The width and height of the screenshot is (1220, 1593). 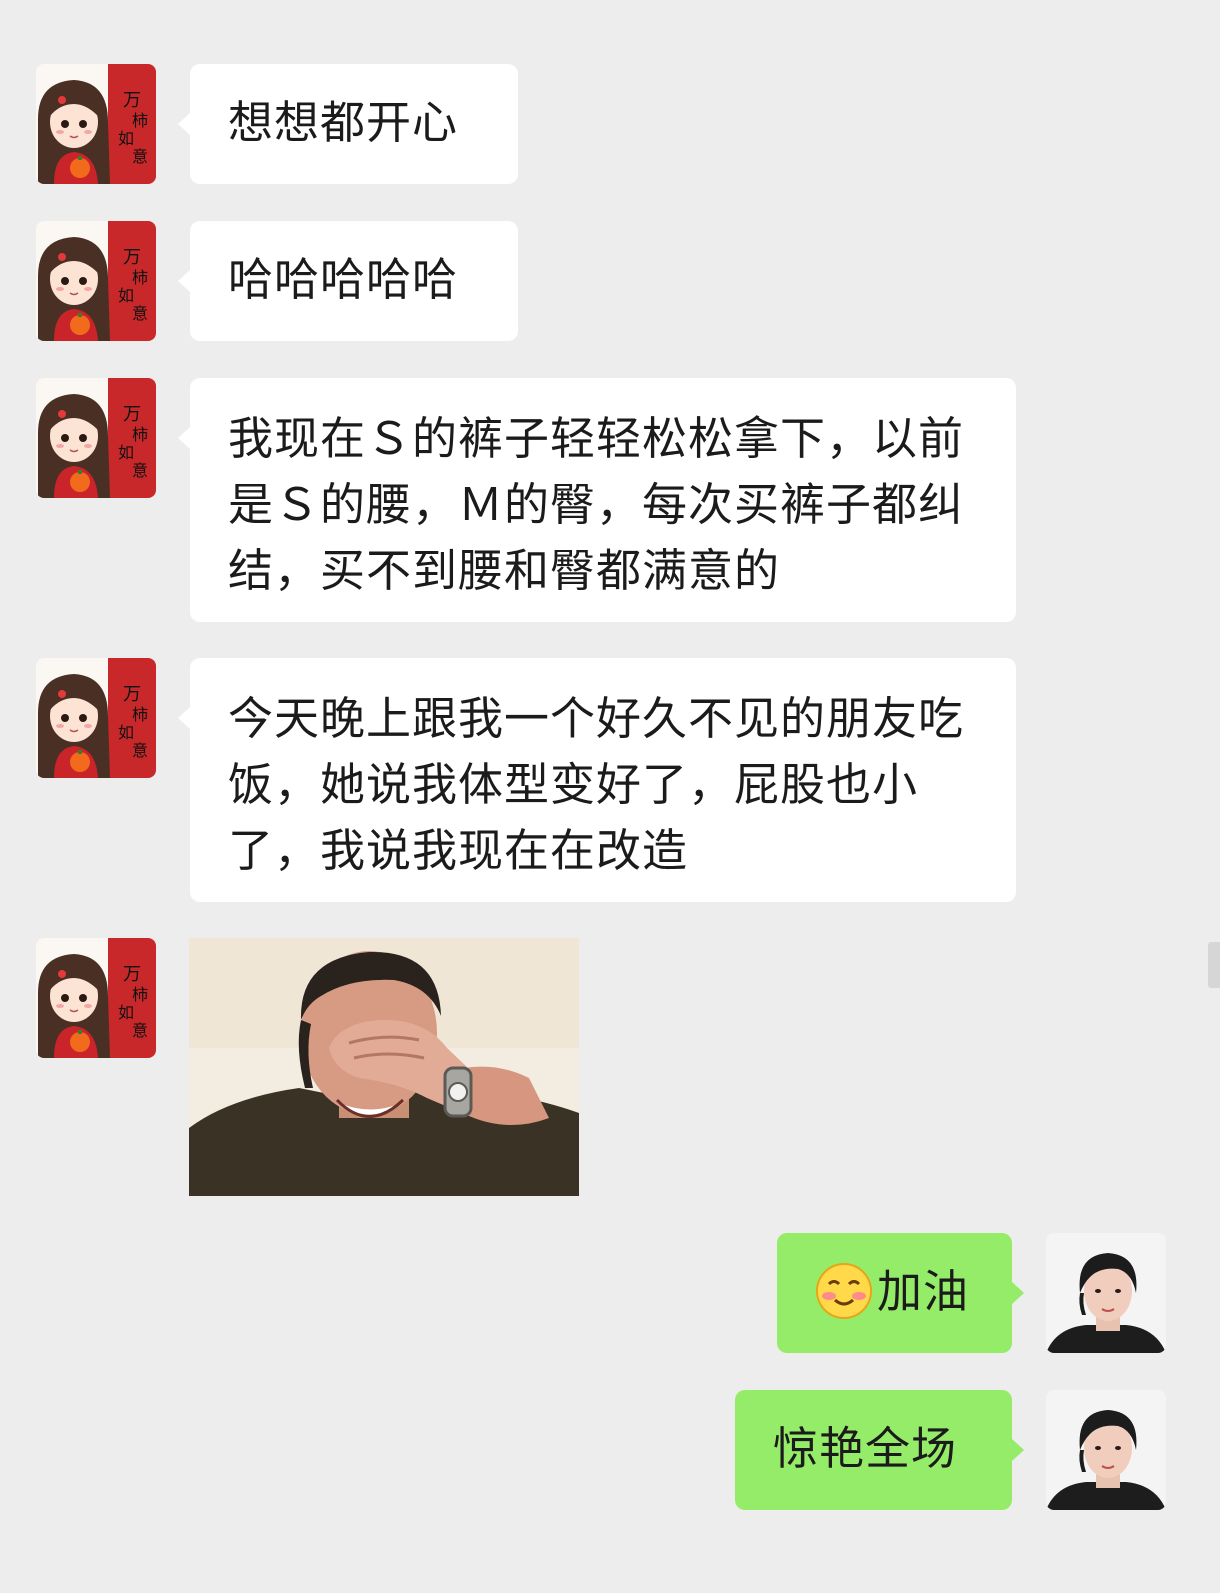 I want to click on message-bubble: 想想都开心, so click(x=354, y=124).